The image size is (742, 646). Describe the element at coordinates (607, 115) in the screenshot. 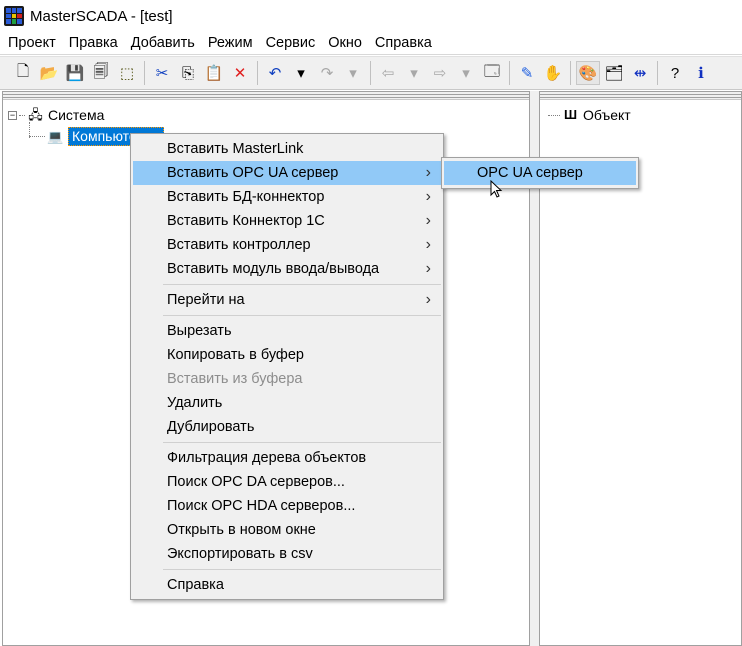

I see `tree-node-label: Объект` at that location.